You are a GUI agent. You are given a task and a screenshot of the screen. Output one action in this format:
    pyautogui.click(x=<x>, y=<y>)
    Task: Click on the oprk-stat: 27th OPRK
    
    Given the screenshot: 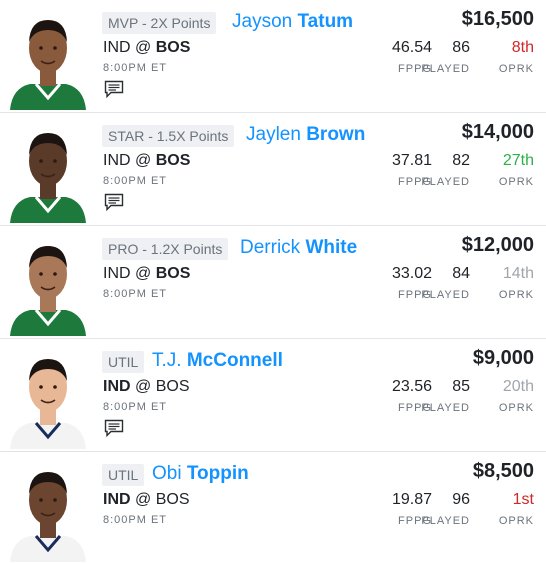 What is the action you would take?
    pyautogui.click(x=516, y=169)
    